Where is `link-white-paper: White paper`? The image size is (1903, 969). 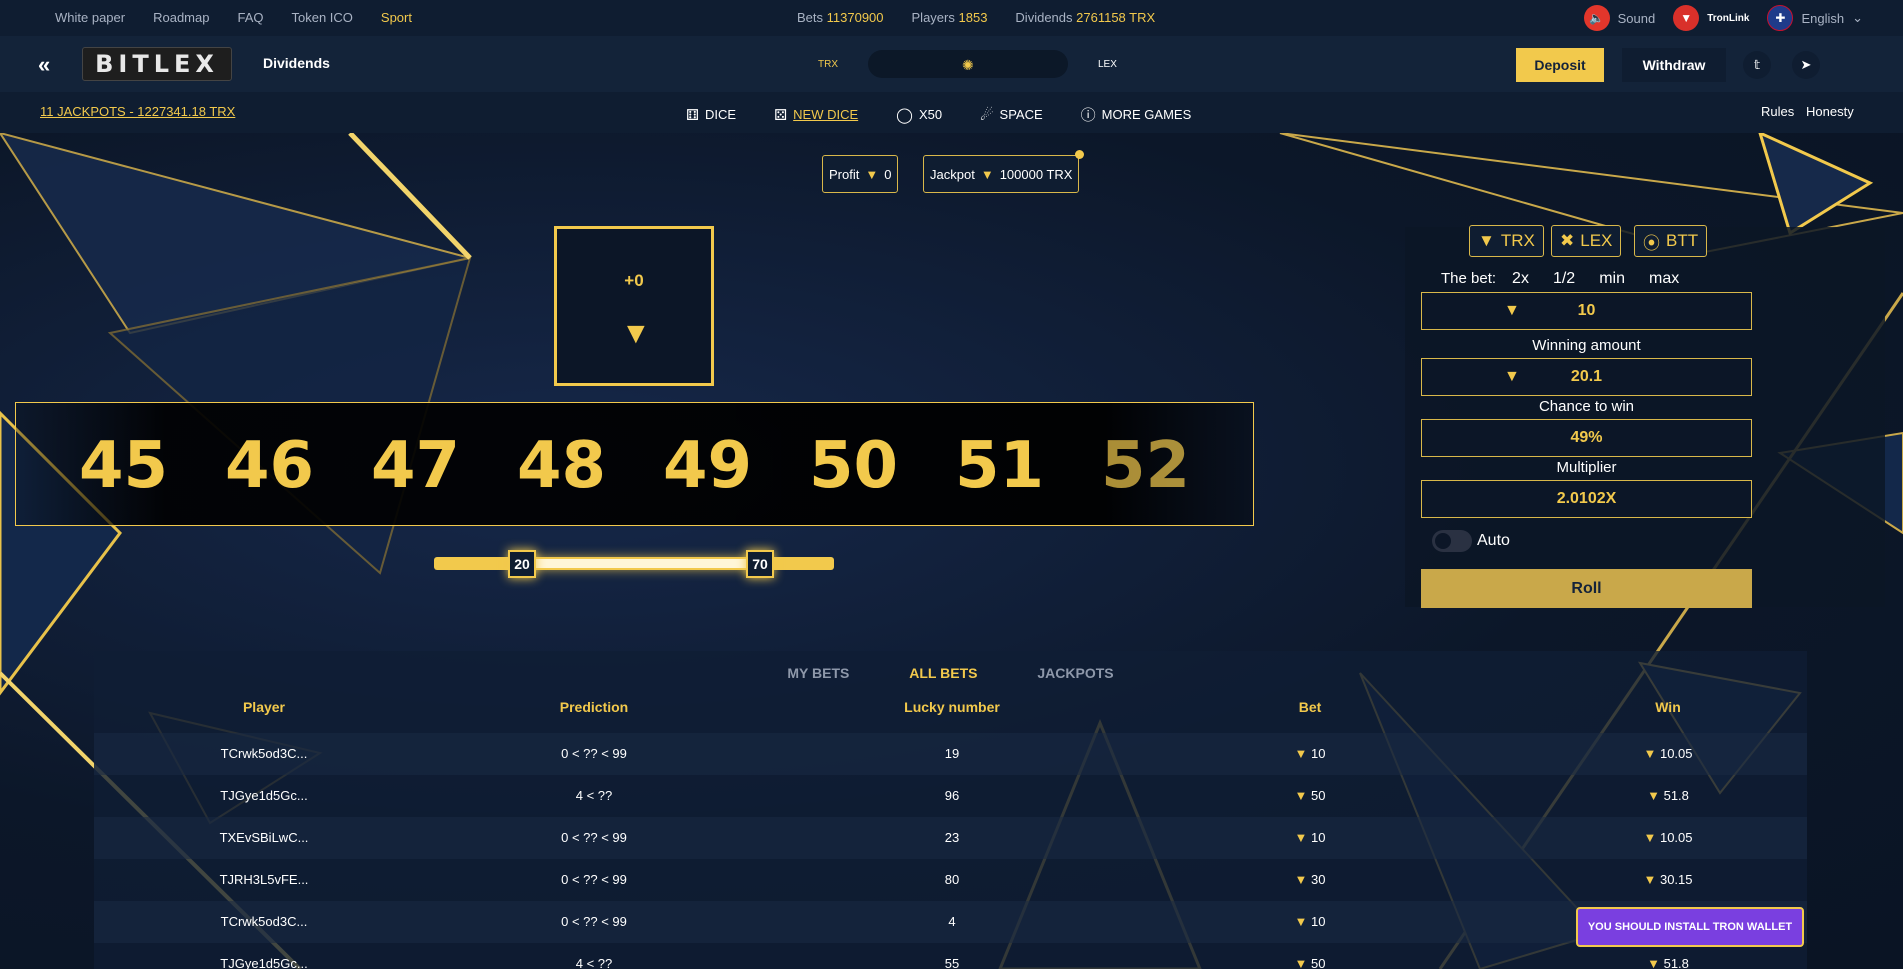 link-white-paper: White paper is located at coordinates (90, 17).